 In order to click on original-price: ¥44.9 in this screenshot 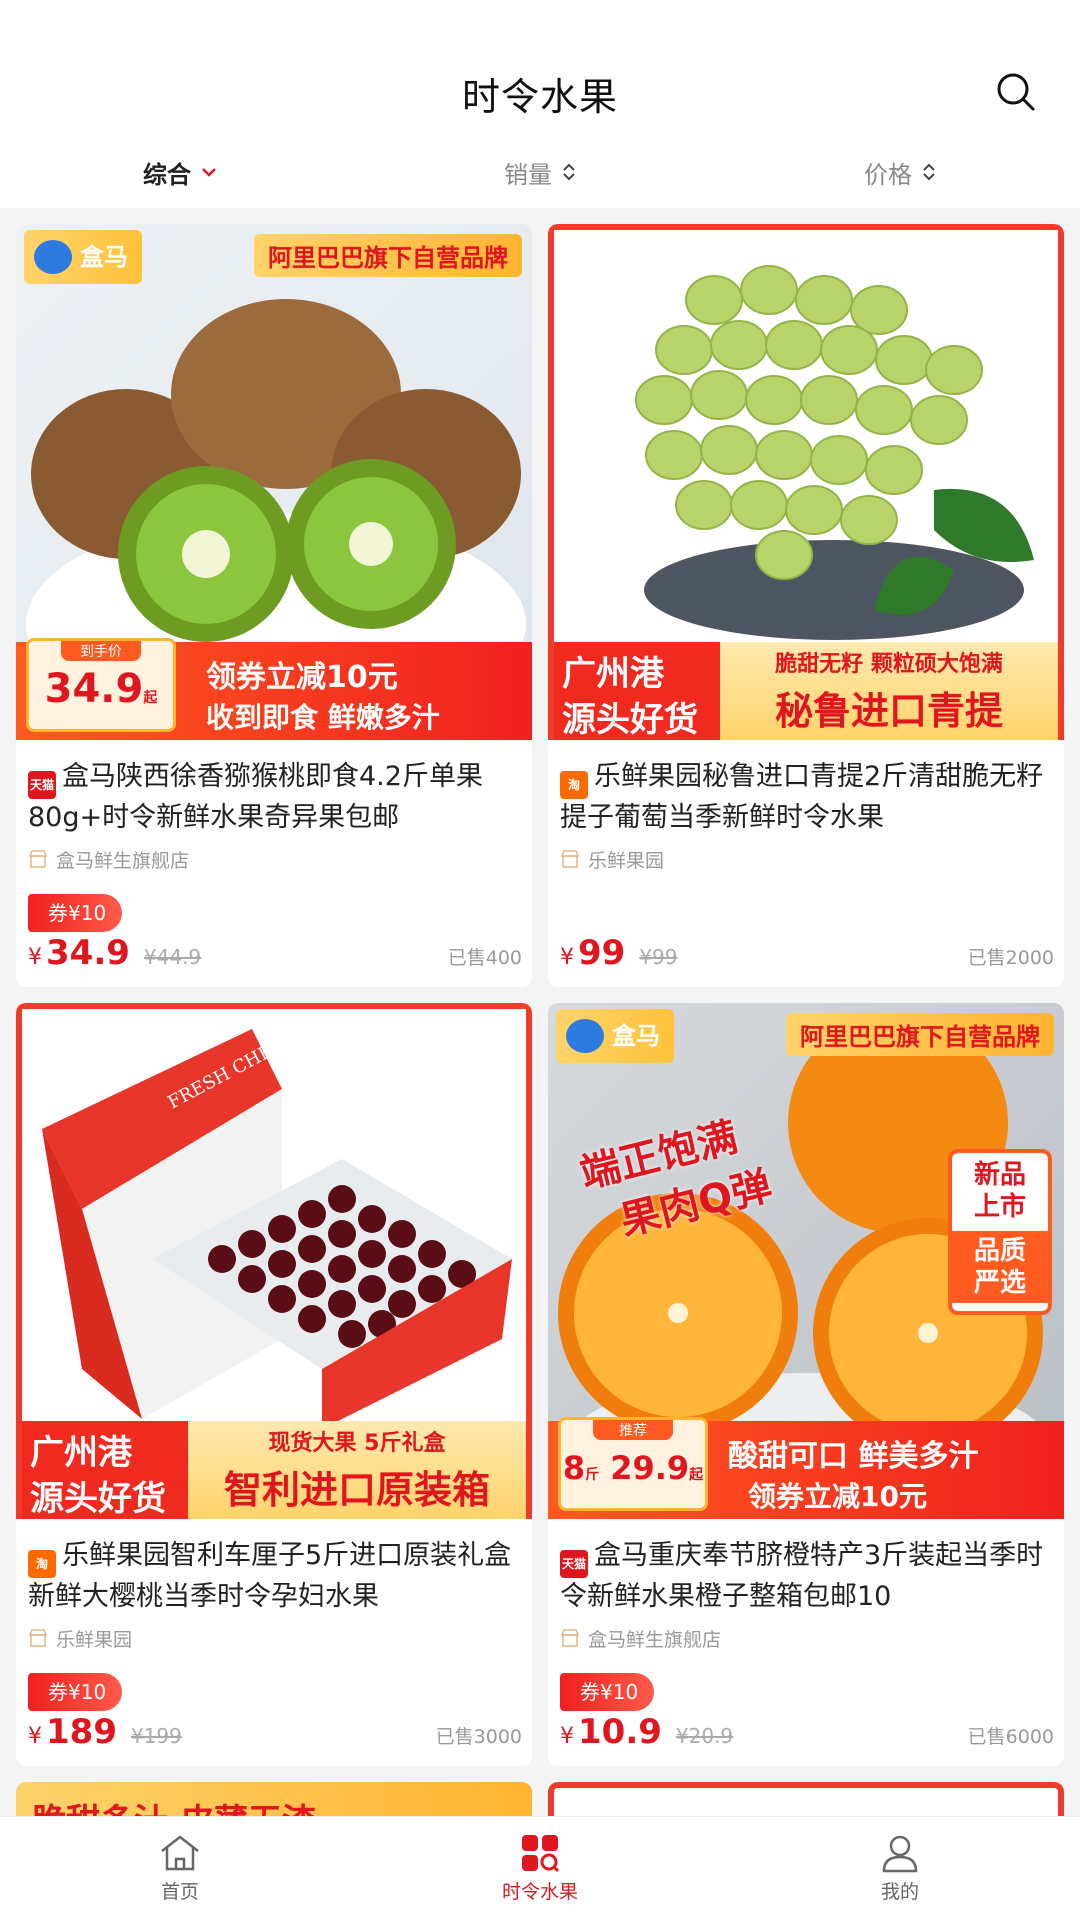, I will do `click(172, 957)`.